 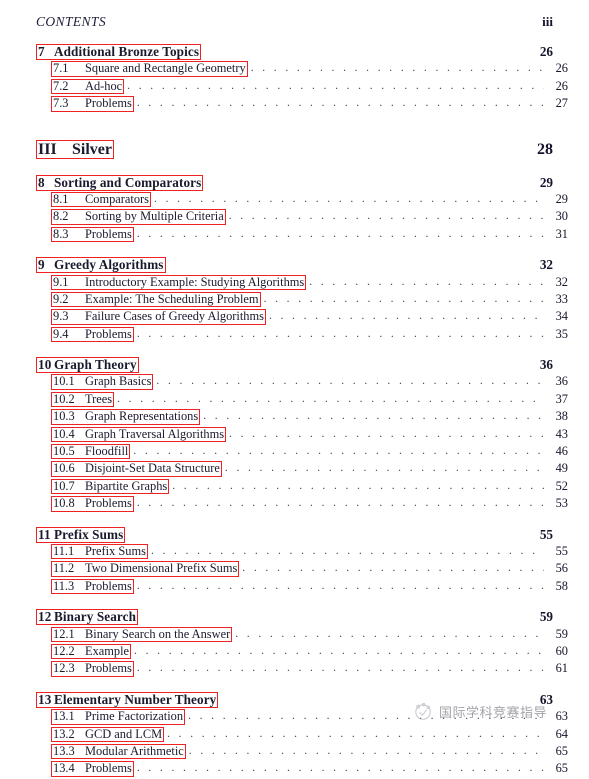 I want to click on toc-link: 8 Sorting and Comparators, so click(x=120, y=182).